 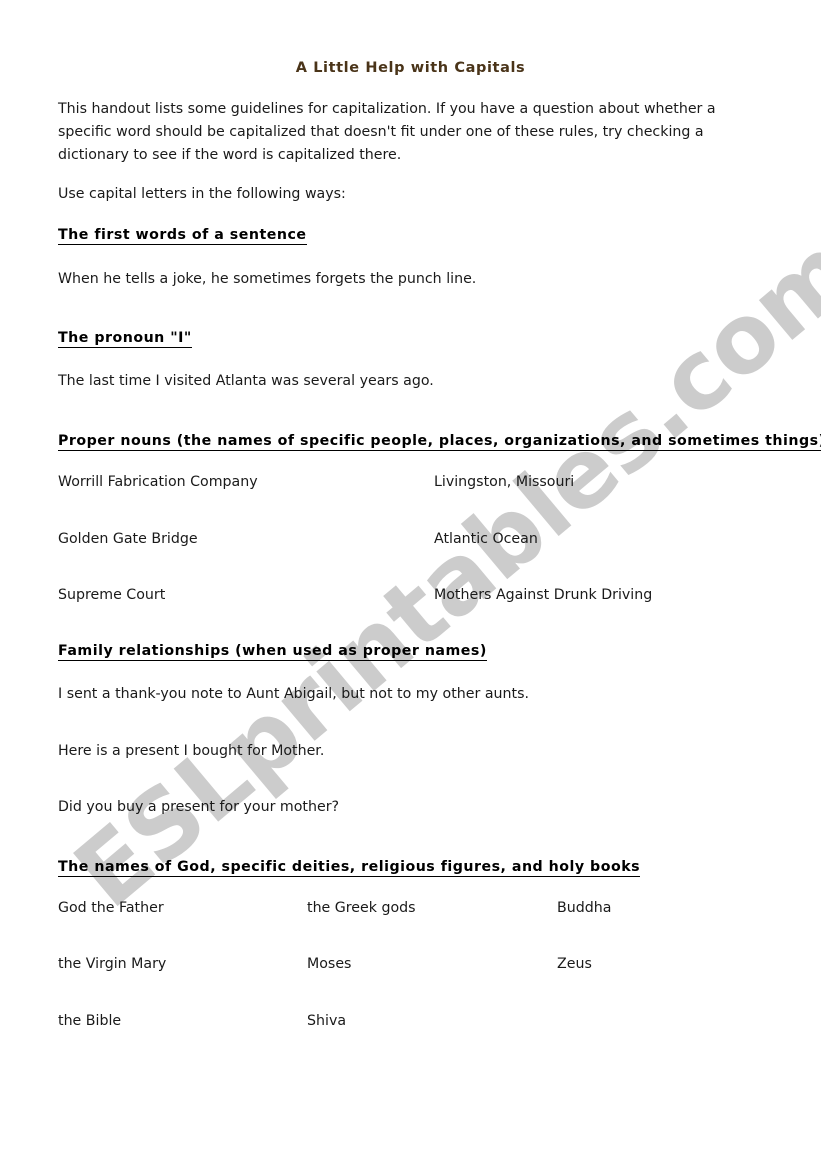 I want to click on proper-noun-item: Worrill Fabrication Company, so click(x=158, y=482).